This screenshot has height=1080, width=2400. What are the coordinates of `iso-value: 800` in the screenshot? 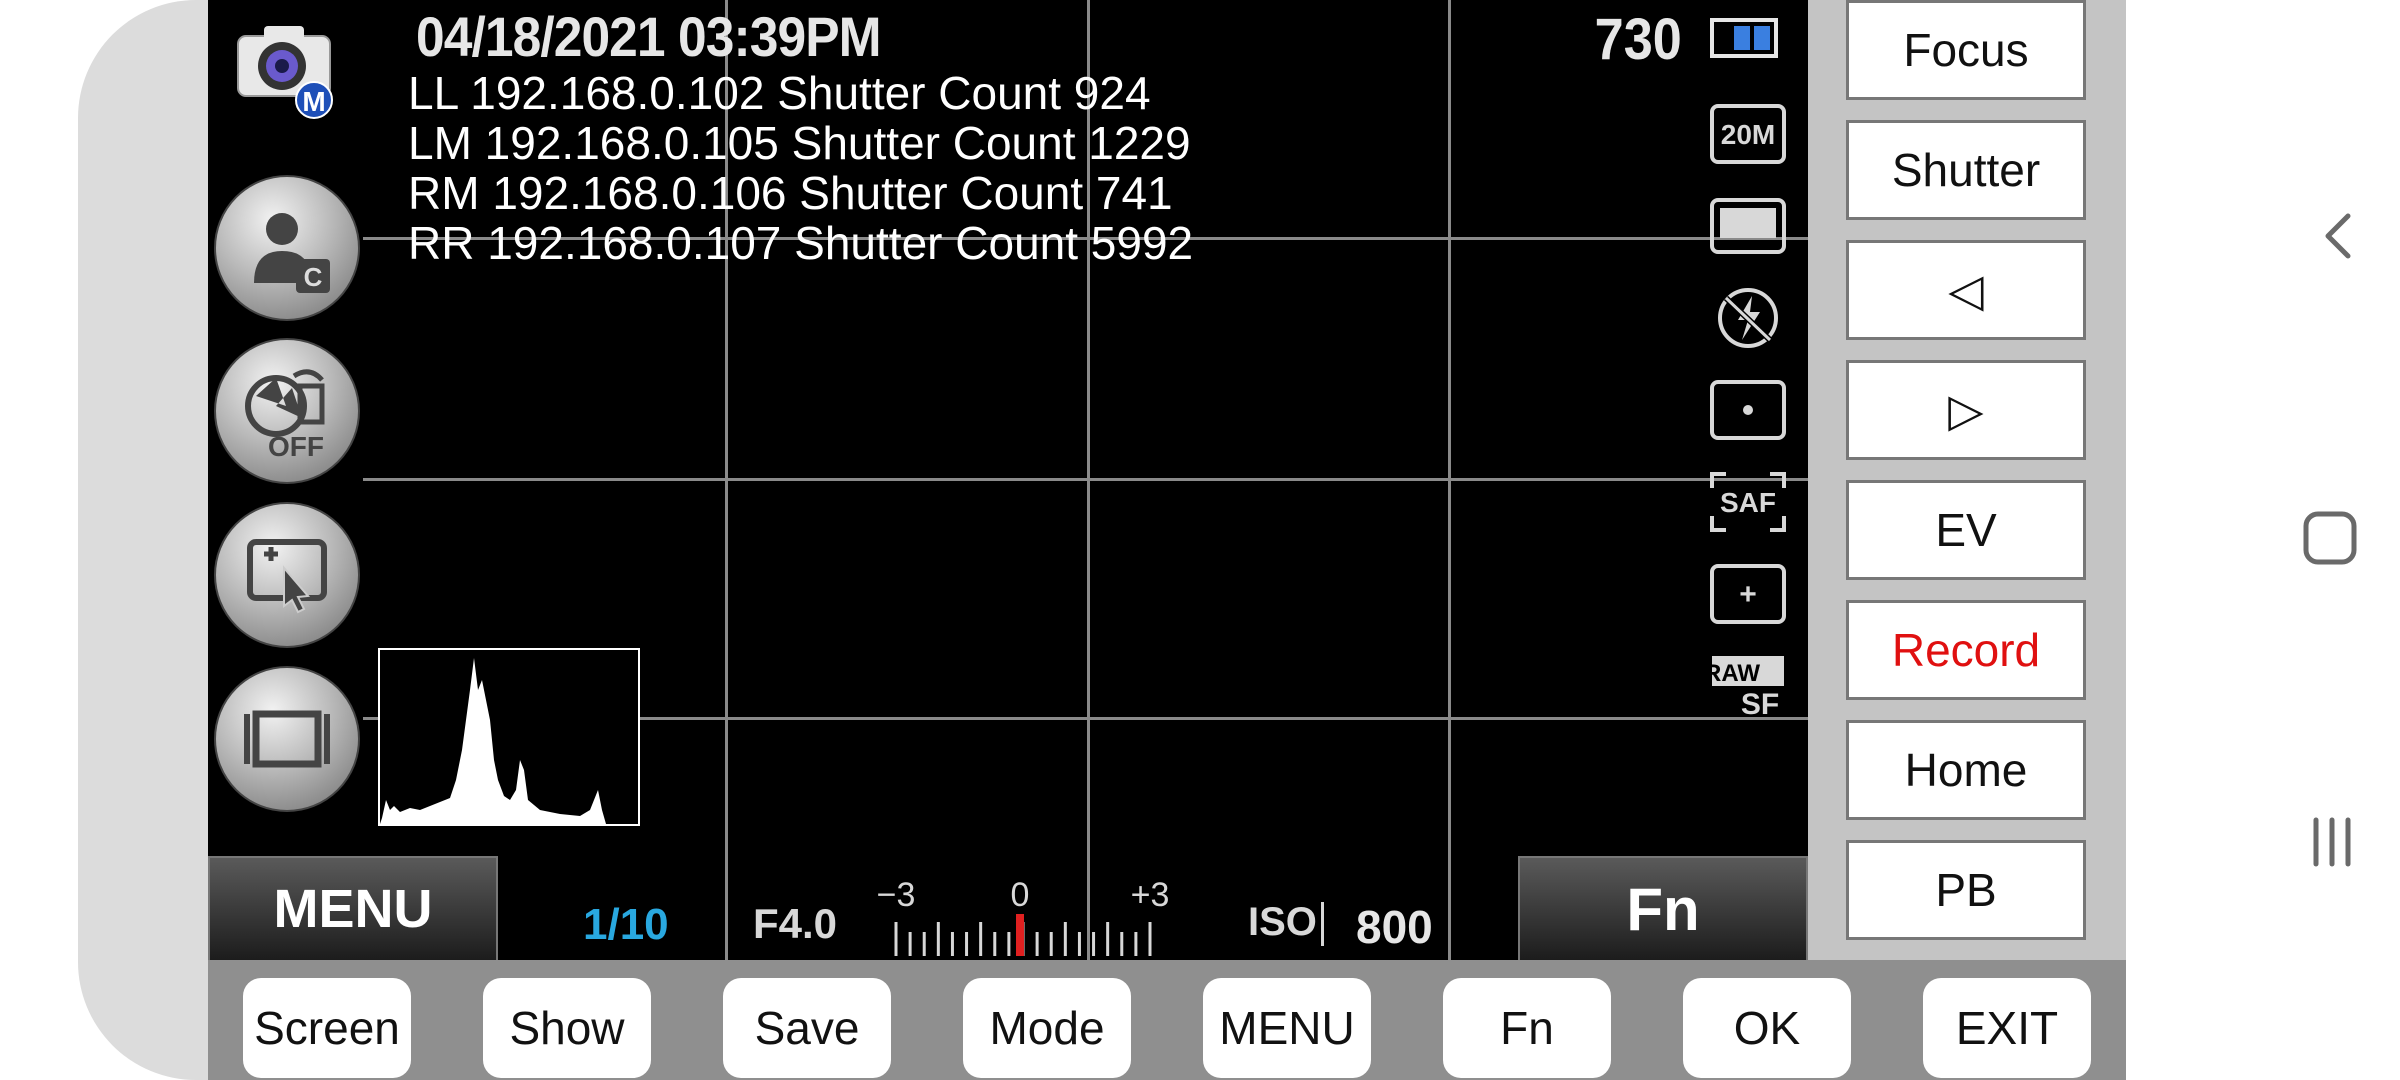 It's located at (1394, 927).